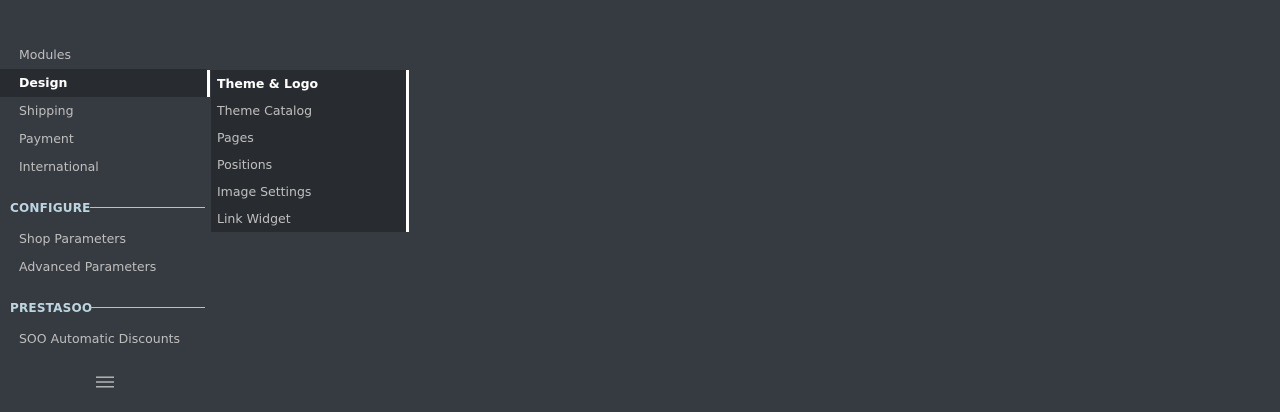 The image size is (1280, 412). What do you see at coordinates (308, 164) in the screenshot?
I see `submenu-item-positions: Positions` at bounding box center [308, 164].